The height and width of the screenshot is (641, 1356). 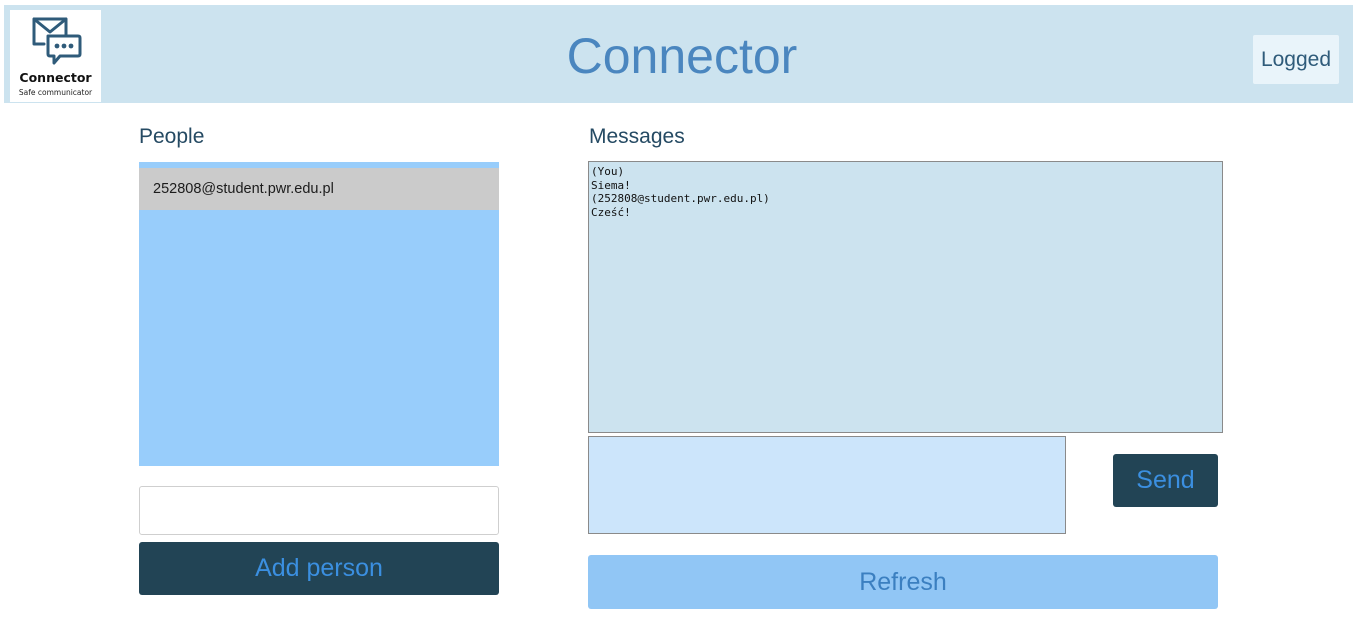 I want to click on message-line: (252808@student.pwr.edu.pl), so click(x=680, y=198).